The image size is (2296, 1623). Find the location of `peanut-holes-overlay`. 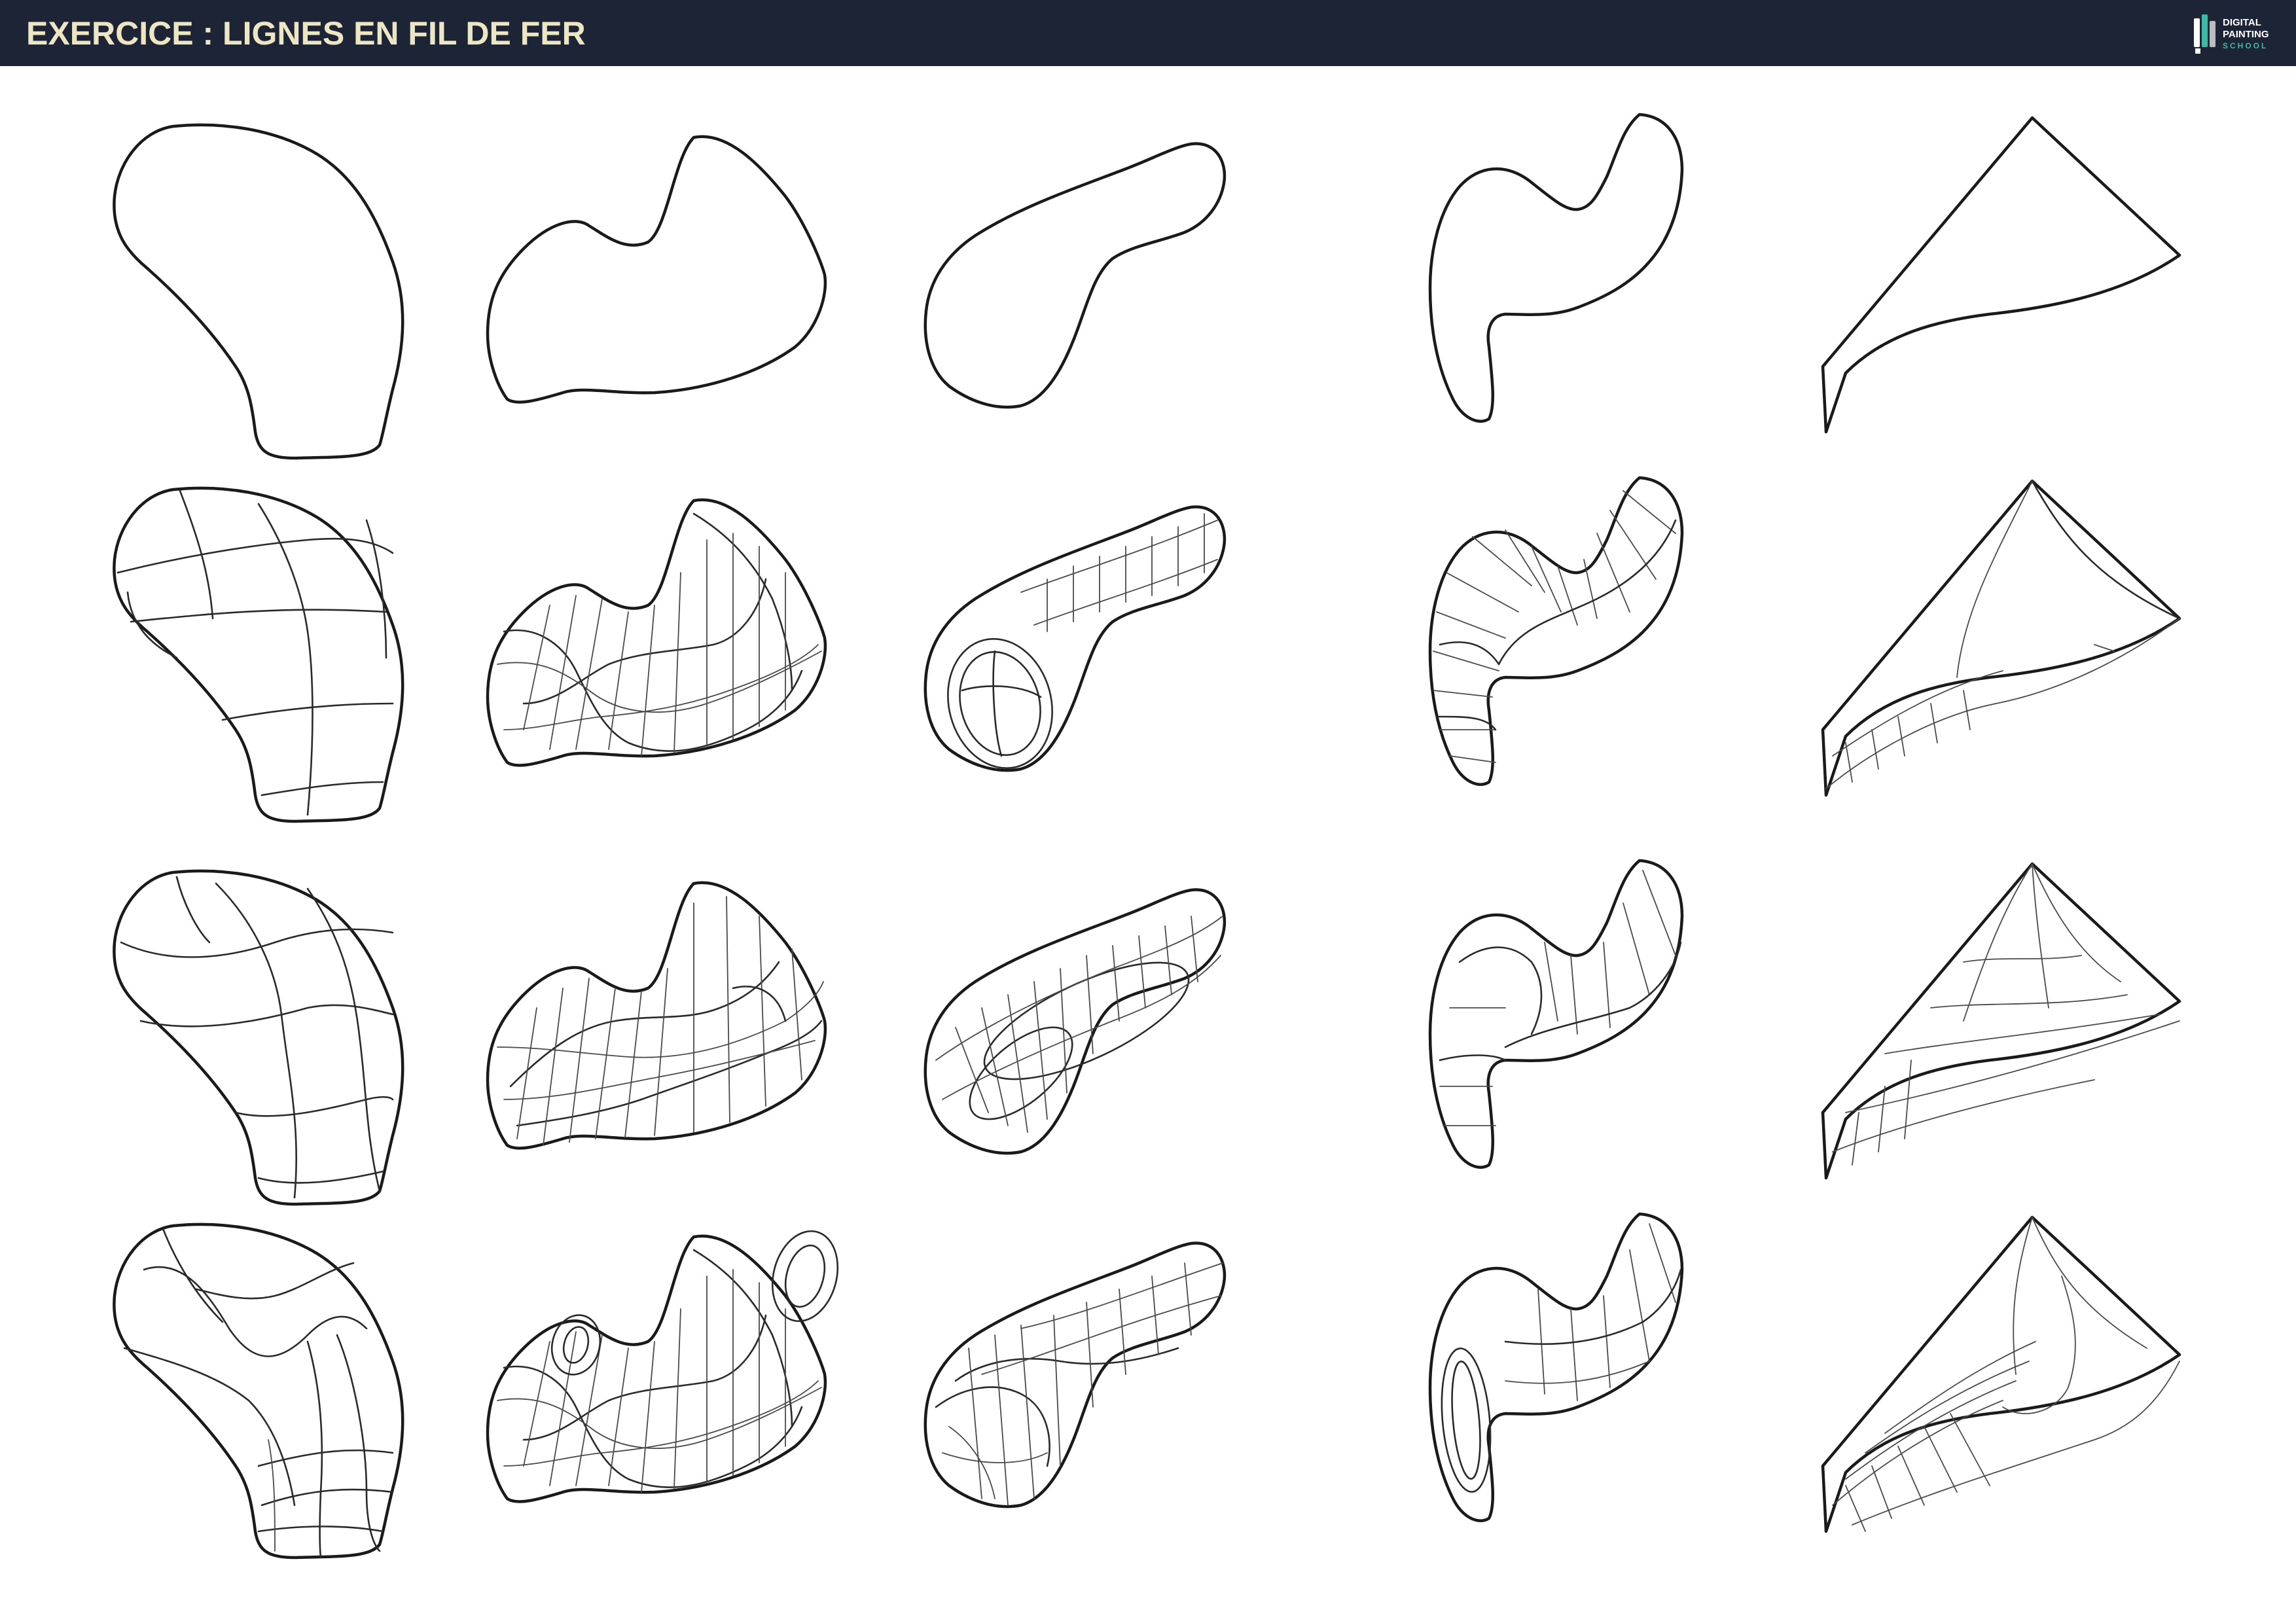

peanut-holes-overlay is located at coordinates (696, 1302).